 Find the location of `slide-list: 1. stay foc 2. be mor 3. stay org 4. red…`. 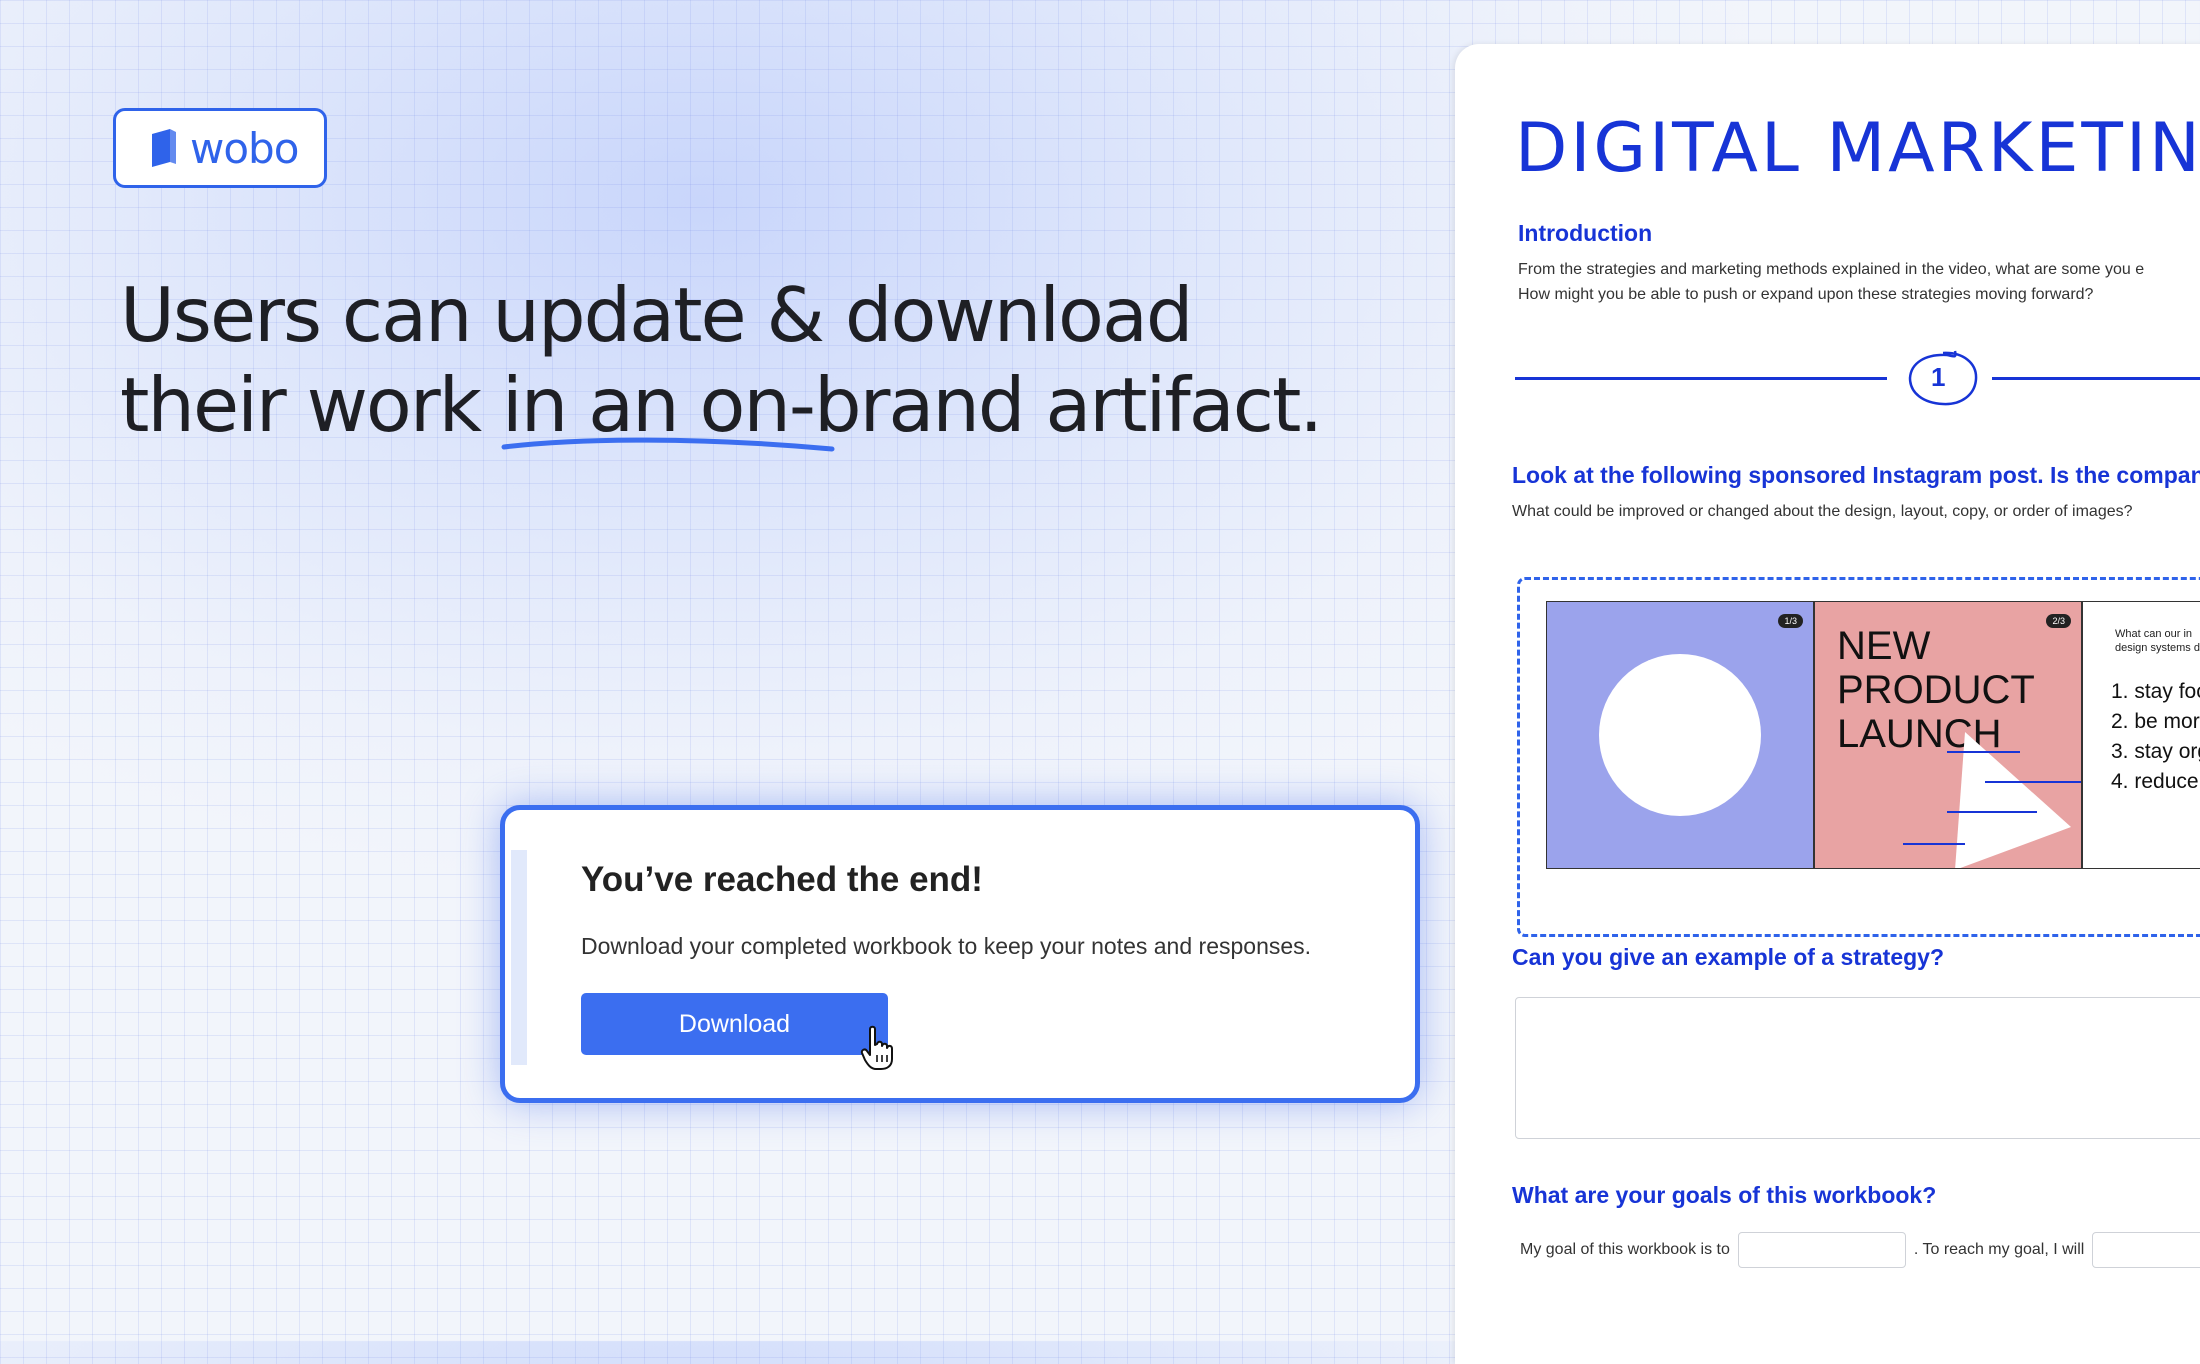

slide-list: 1. stay foc 2. be mor 3. stay org 4. red… is located at coordinates (2155, 737).